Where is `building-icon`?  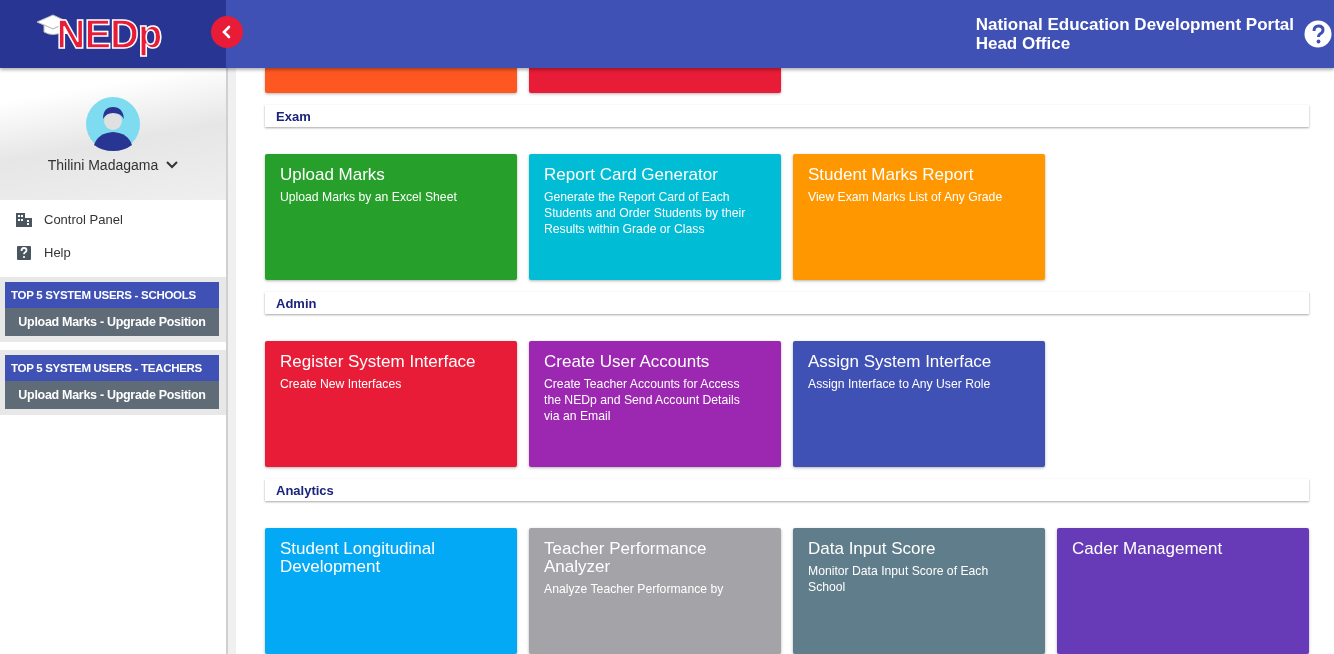
building-icon is located at coordinates (24, 219).